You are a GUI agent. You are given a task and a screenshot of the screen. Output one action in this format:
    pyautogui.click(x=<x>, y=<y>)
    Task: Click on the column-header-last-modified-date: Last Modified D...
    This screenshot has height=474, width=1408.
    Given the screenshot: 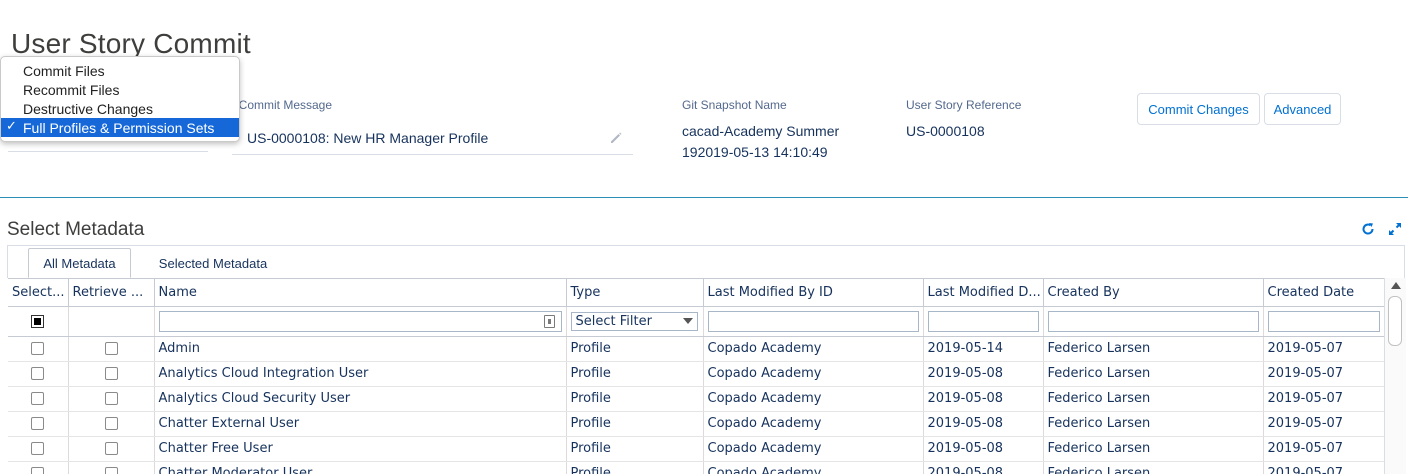 What is the action you would take?
    pyautogui.click(x=983, y=293)
    